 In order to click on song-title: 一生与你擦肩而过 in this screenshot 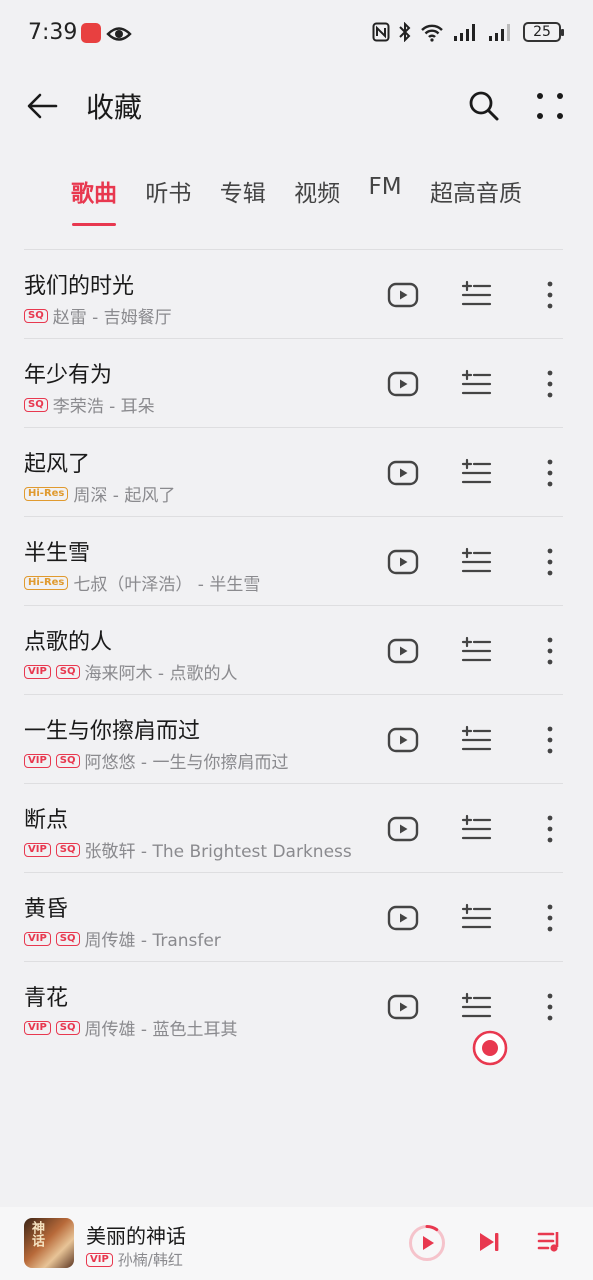, I will do `click(112, 729)`.